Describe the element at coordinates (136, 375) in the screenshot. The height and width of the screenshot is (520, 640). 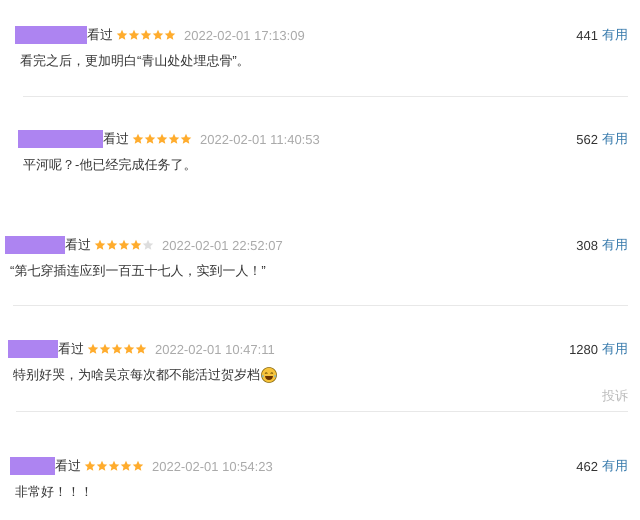
I see `comment-text: 特别好哭，为啥吴京每次都不能活过贺岁档` at that location.